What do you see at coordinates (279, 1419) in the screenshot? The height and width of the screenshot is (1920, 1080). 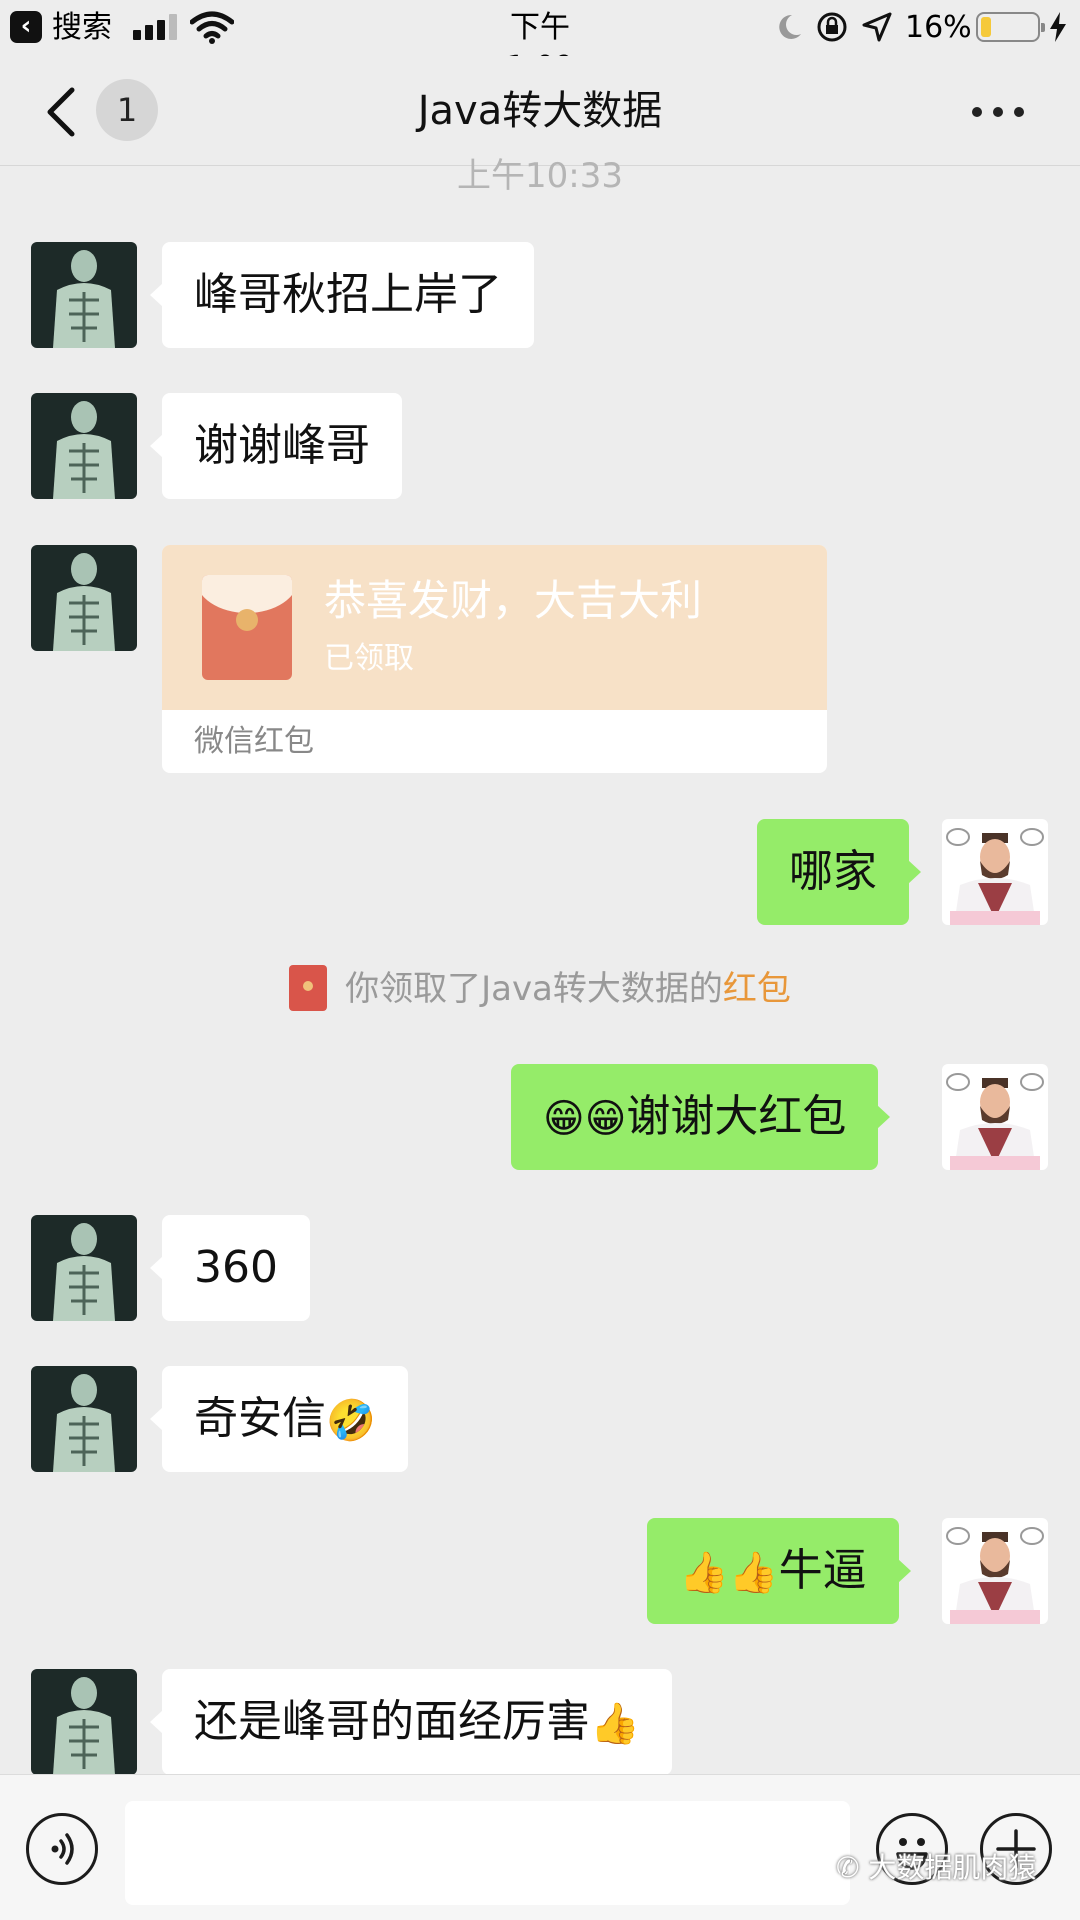 I see `message-bubble: 奇安信🤣` at bounding box center [279, 1419].